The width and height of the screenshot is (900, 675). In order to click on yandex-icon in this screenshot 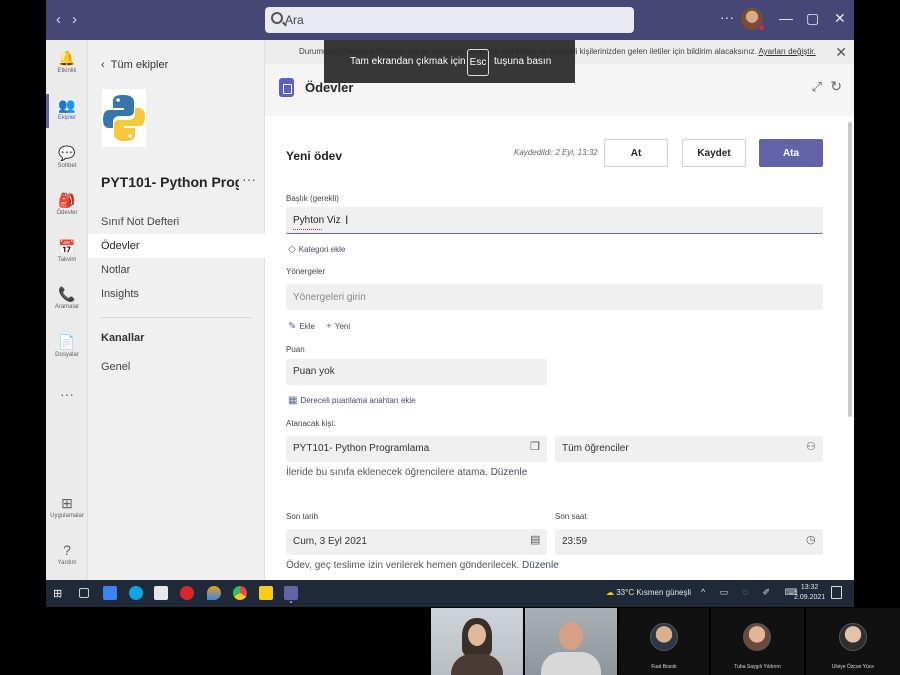, I will do `click(187, 593)`.